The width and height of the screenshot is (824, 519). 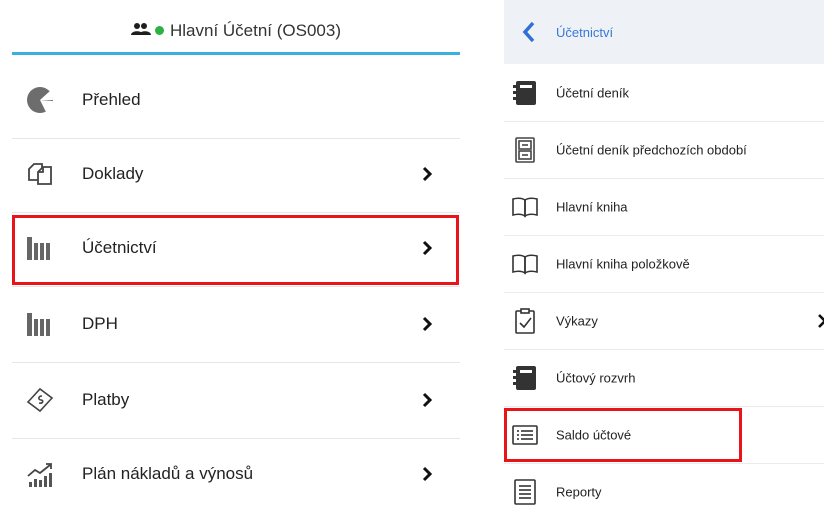 I want to click on users-icon, so click(x=140, y=31).